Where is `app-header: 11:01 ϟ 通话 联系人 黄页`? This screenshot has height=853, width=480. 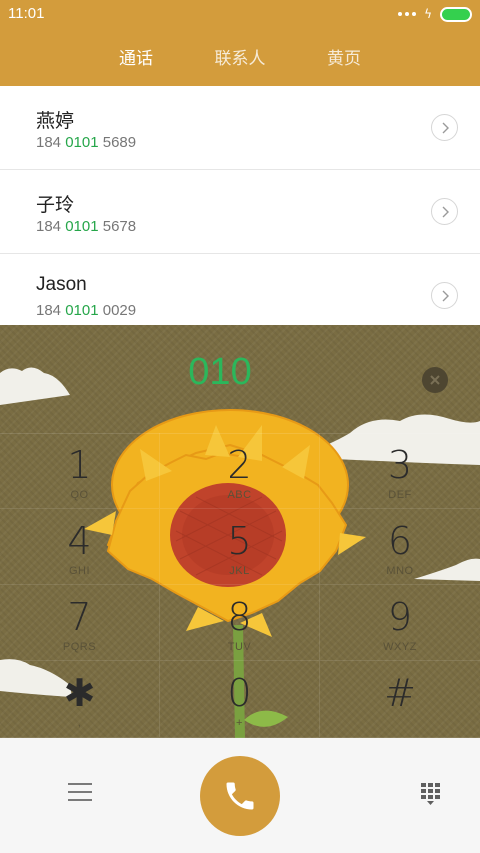 app-header: 11:01 ϟ 通话 联系人 黄页 is located at coordinates (240, 43).